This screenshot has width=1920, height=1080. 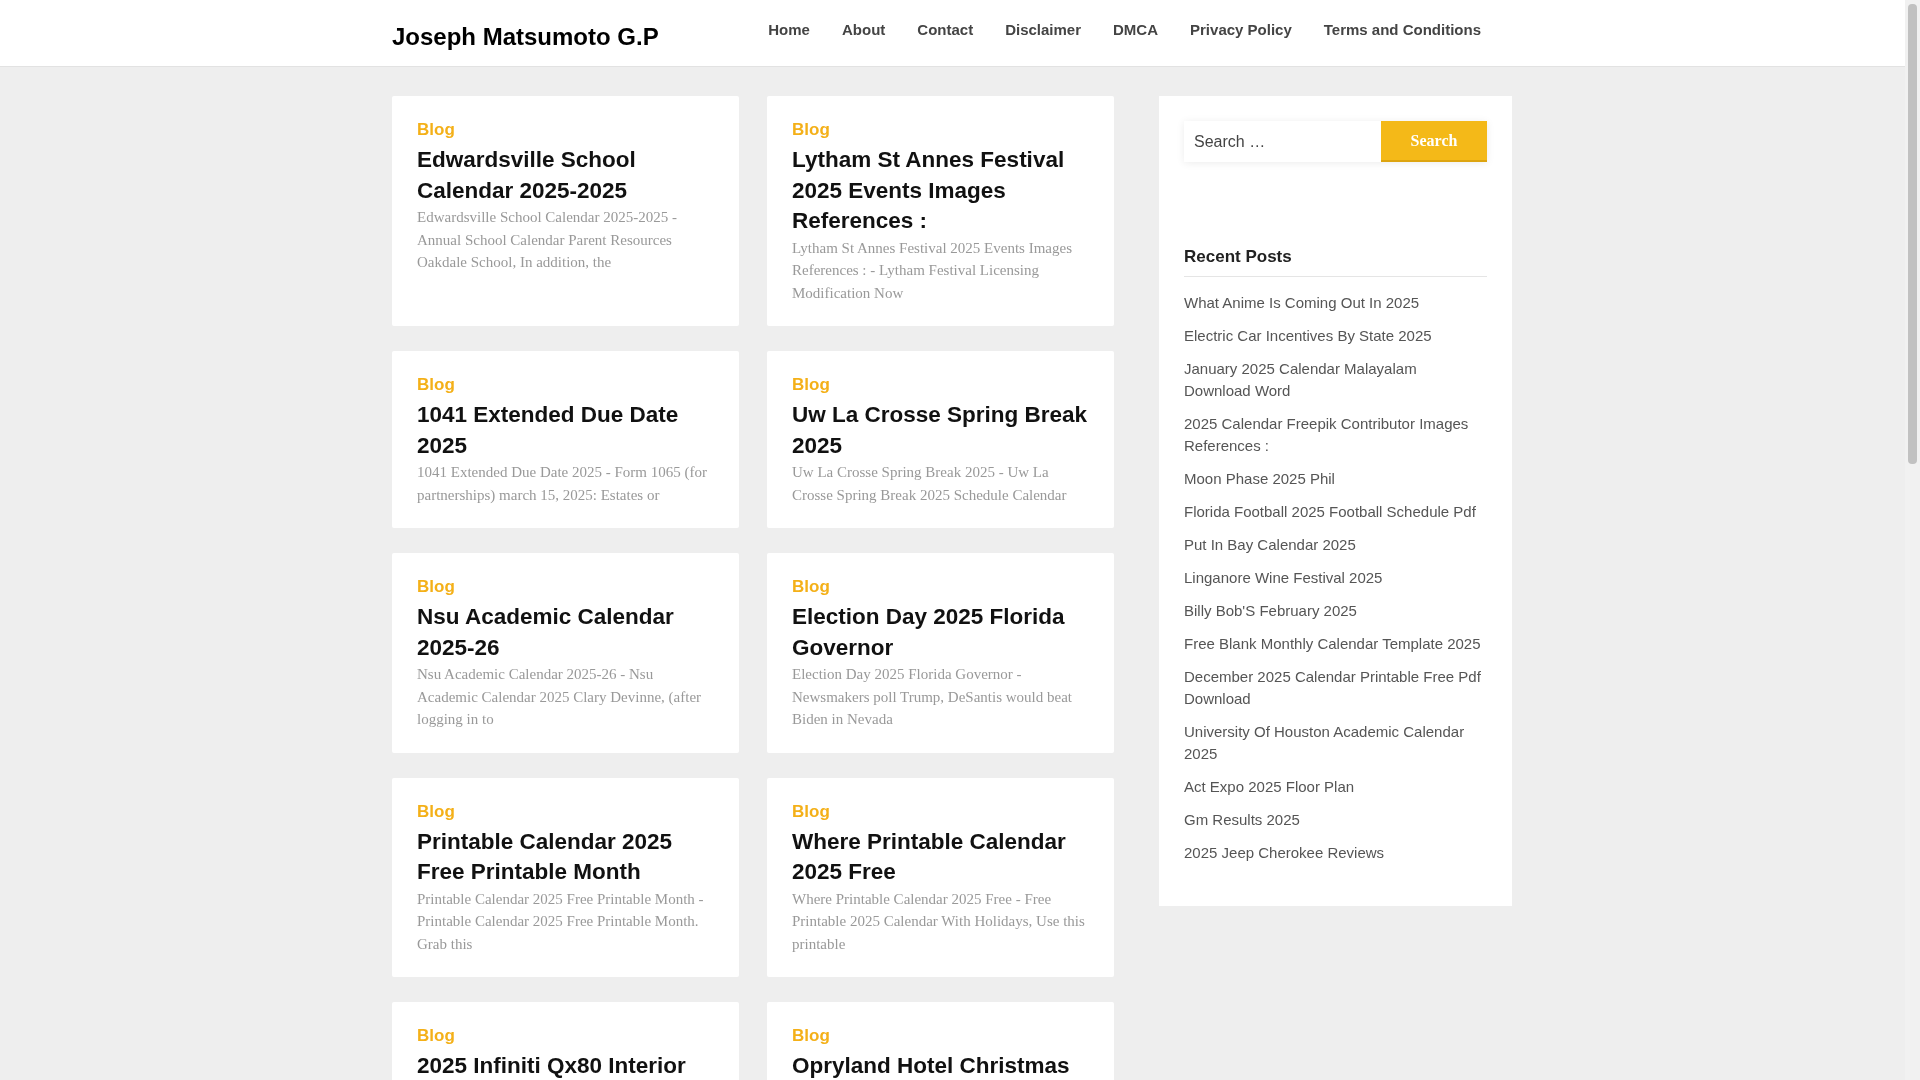 I want to click on post-excerpt: Nsu Academic Calendar 2025-26 - Nsu Academic Calendar 2025 Clary Devinne, (after logging in to, so click(x=560, y=697).